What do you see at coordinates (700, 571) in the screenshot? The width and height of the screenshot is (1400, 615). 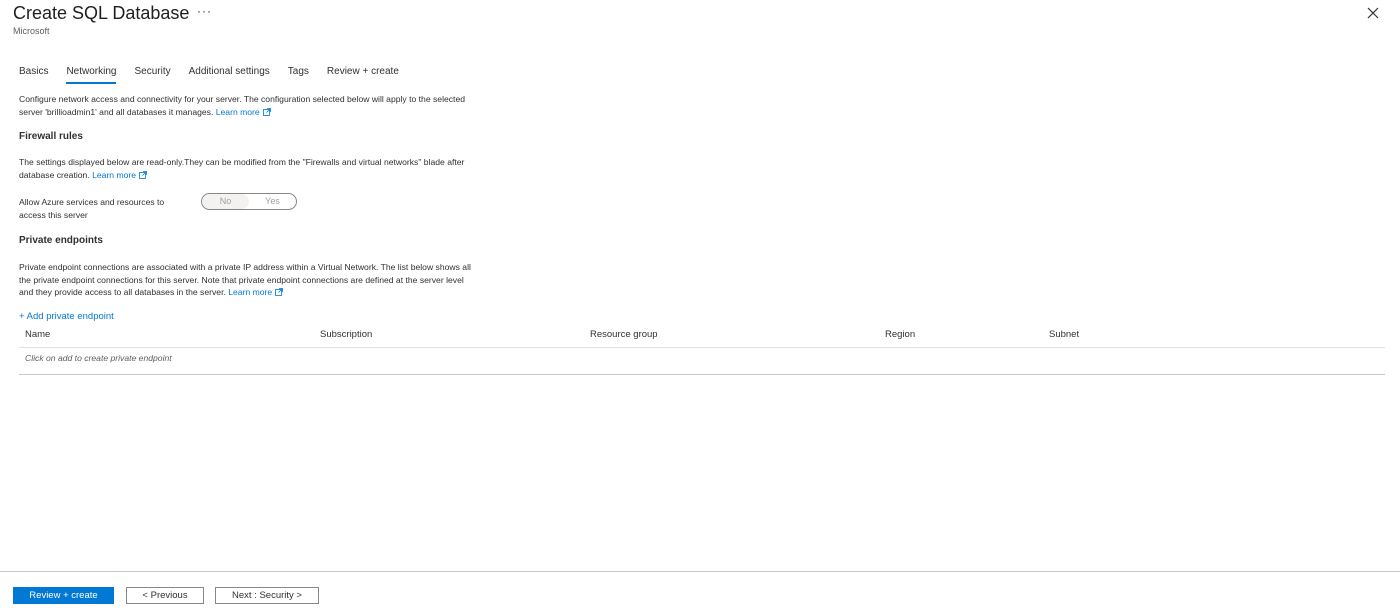 I see `footer-divider` at bounding box center [700, 571].